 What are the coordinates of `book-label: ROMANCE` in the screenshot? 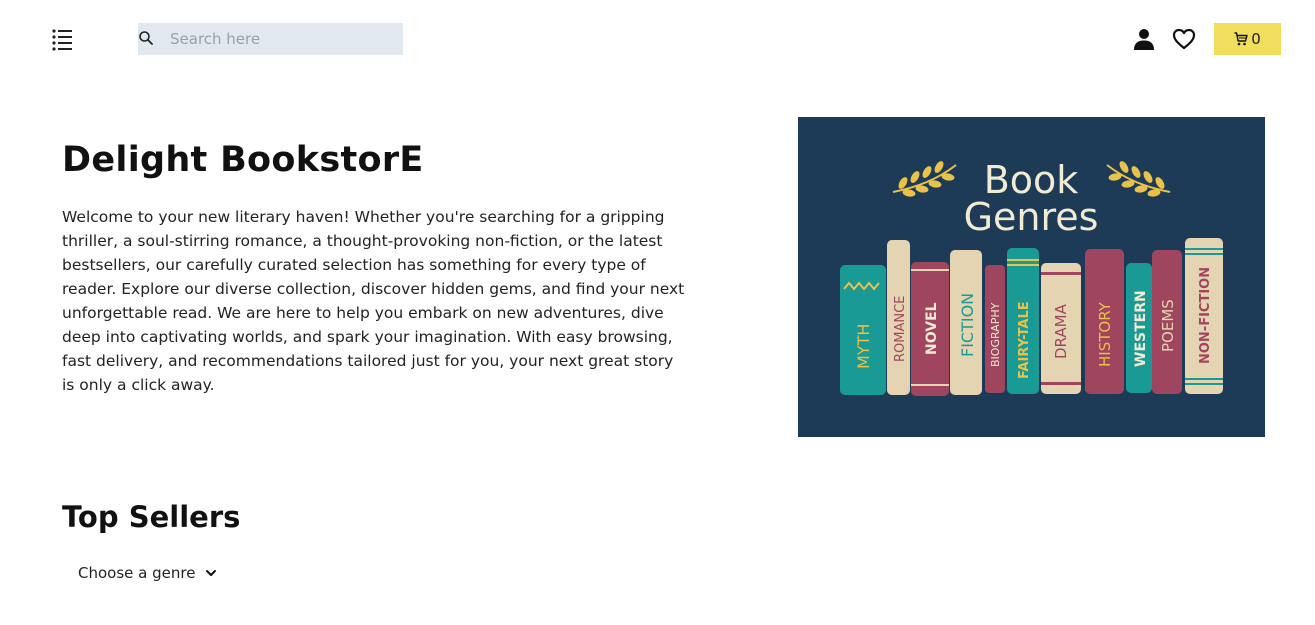 It's located at (900, 329).